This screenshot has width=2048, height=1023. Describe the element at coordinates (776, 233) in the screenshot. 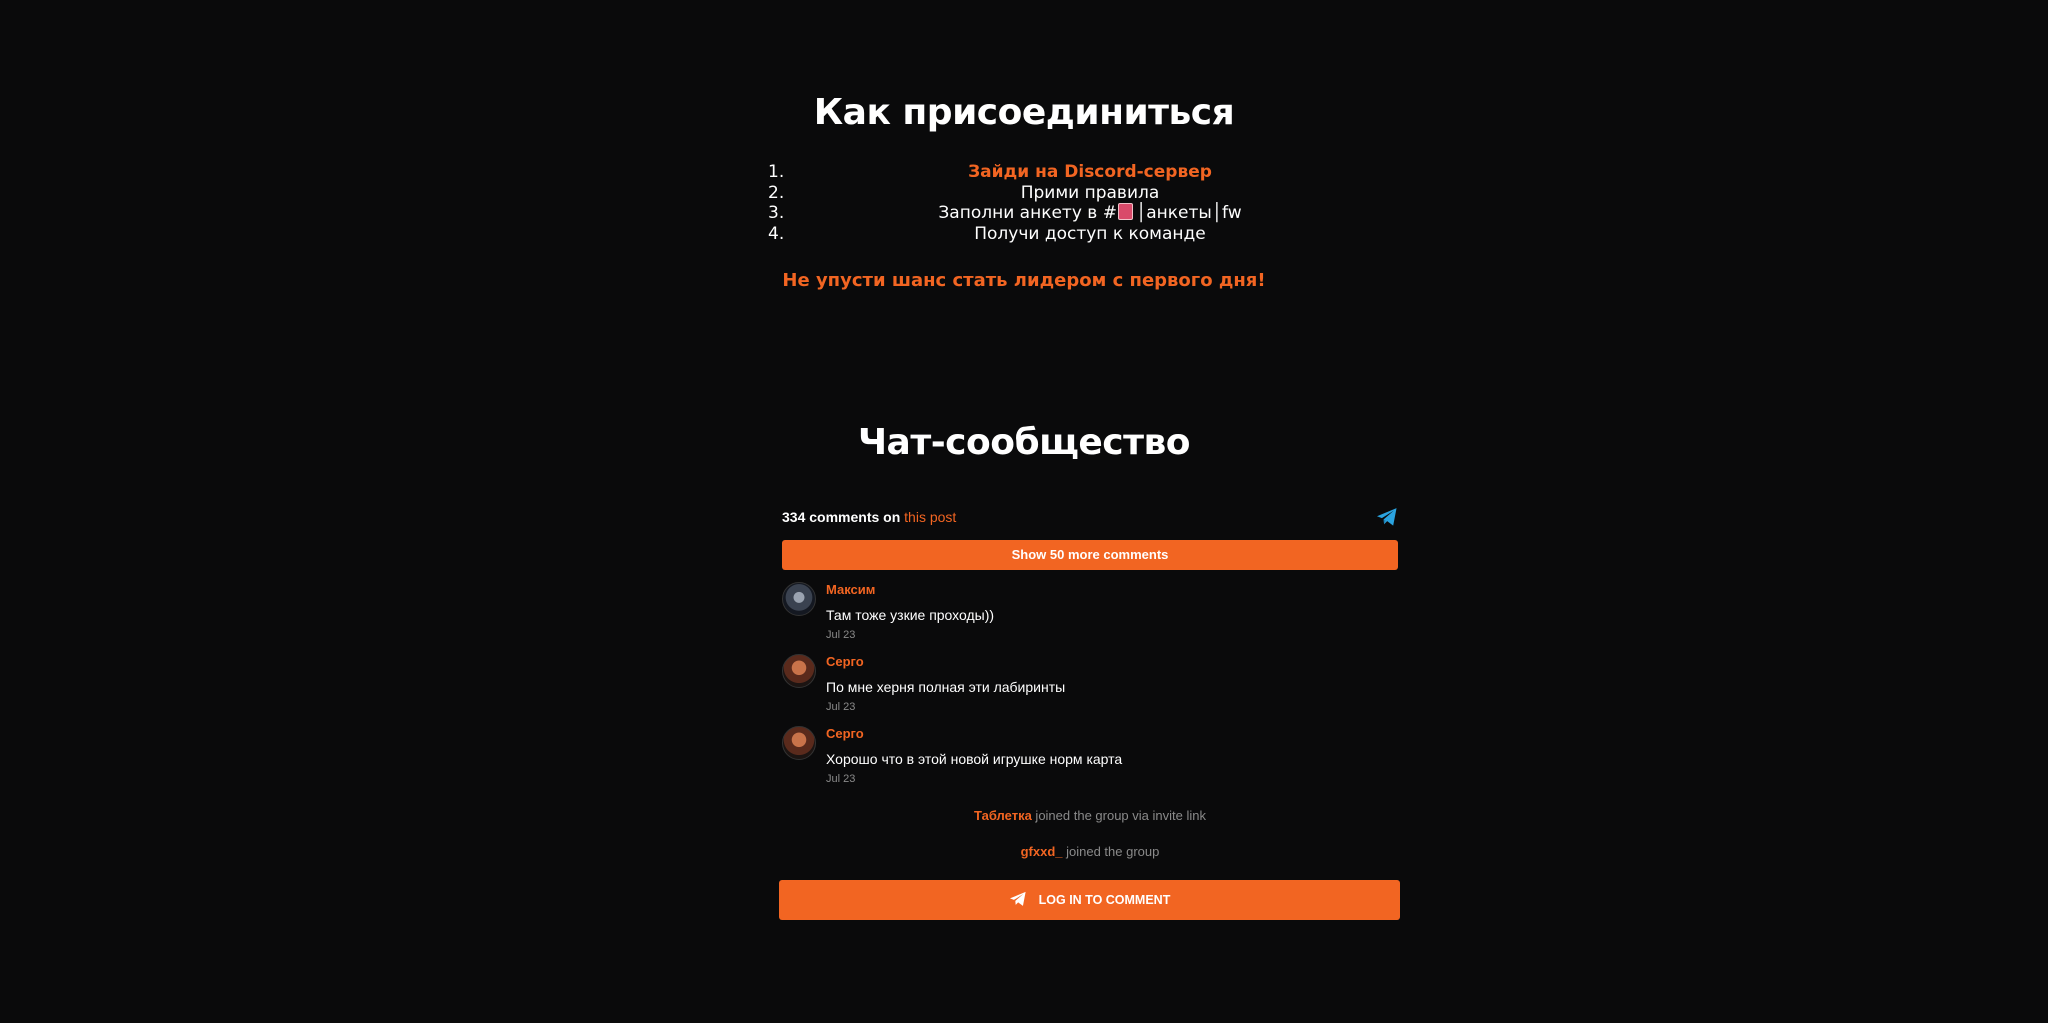

I see `step-number: 4.` at that location.